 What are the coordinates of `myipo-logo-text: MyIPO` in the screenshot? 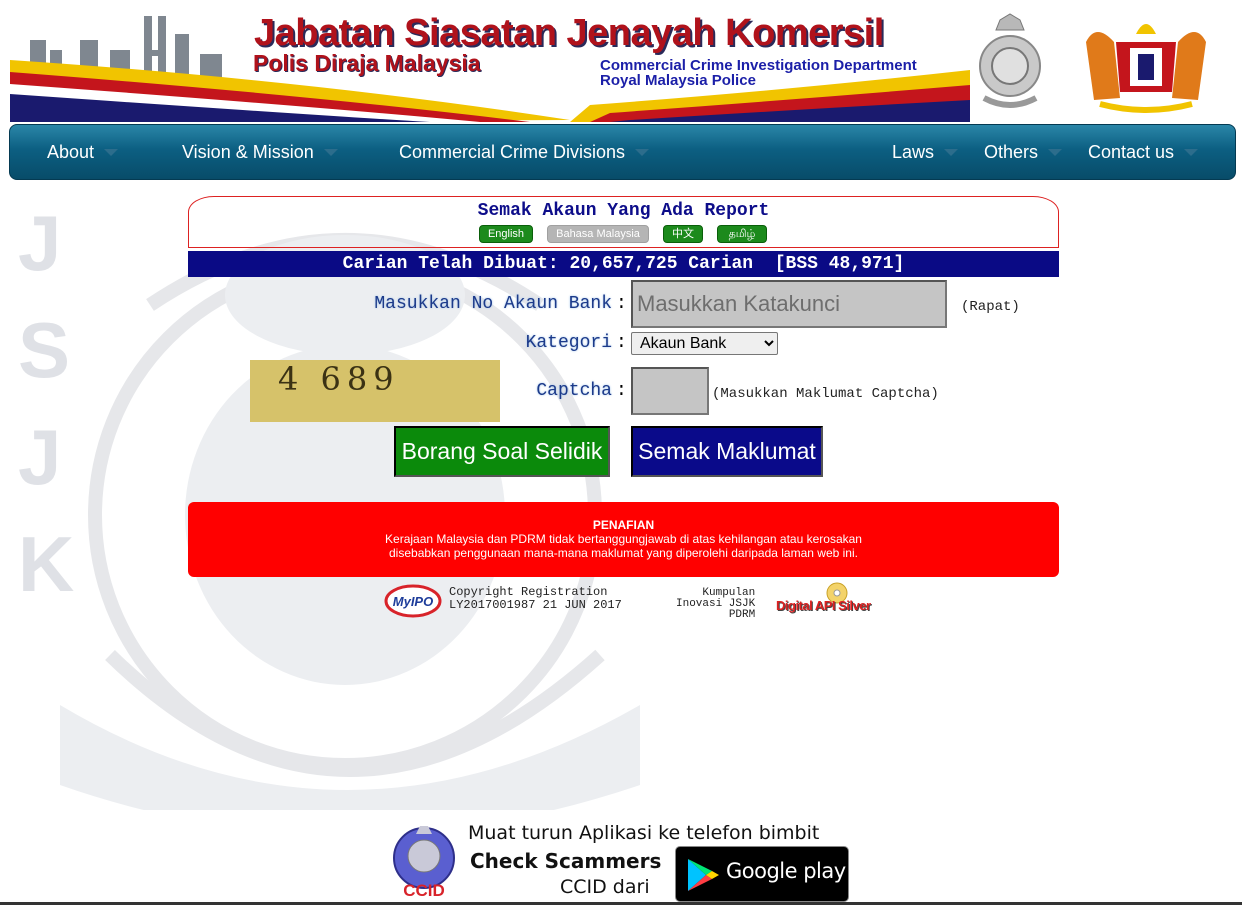 It's located at (413, 601).